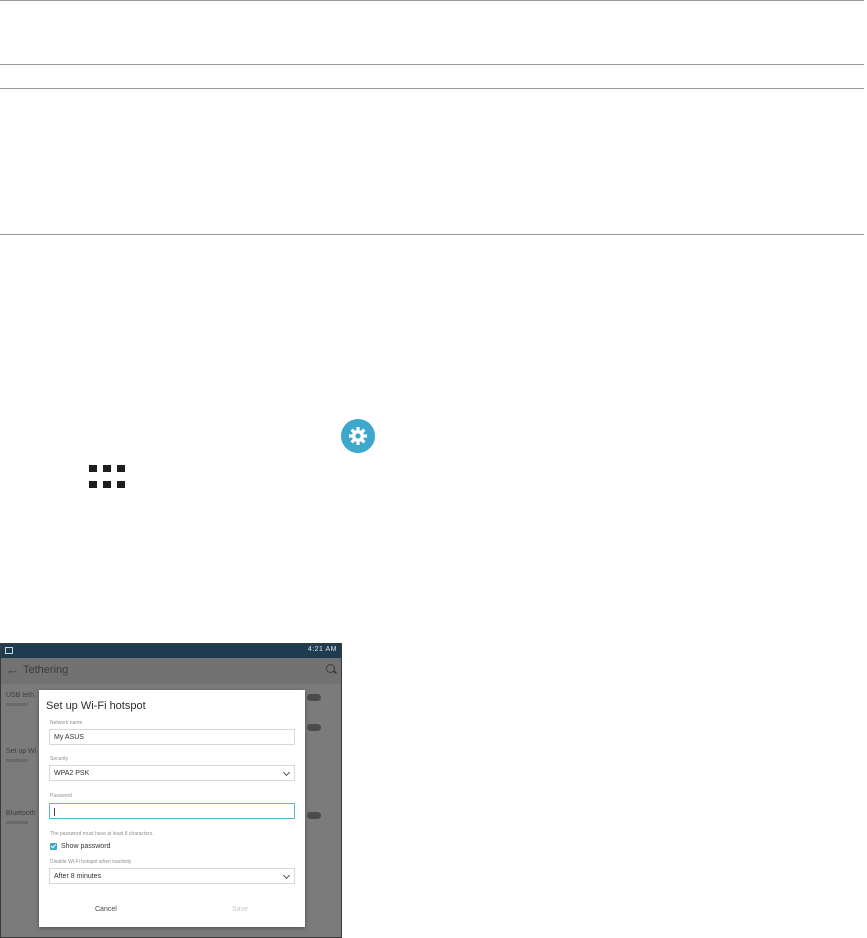  What do you see at coordinates (9, 650) in the screenshot?
I see `notification-icon` at bounding box center [9, 650].